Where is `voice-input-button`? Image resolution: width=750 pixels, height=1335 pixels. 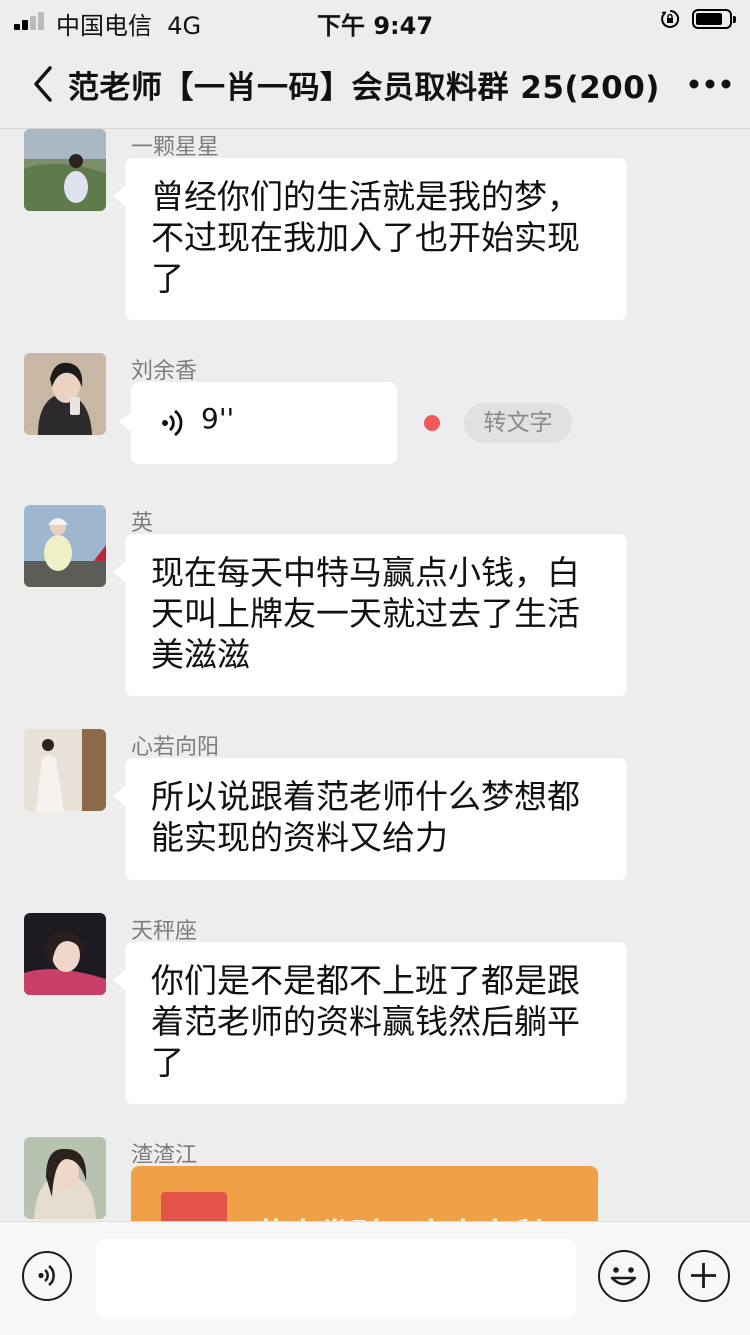 voice-input-button is located at coordinates (47, 1276).